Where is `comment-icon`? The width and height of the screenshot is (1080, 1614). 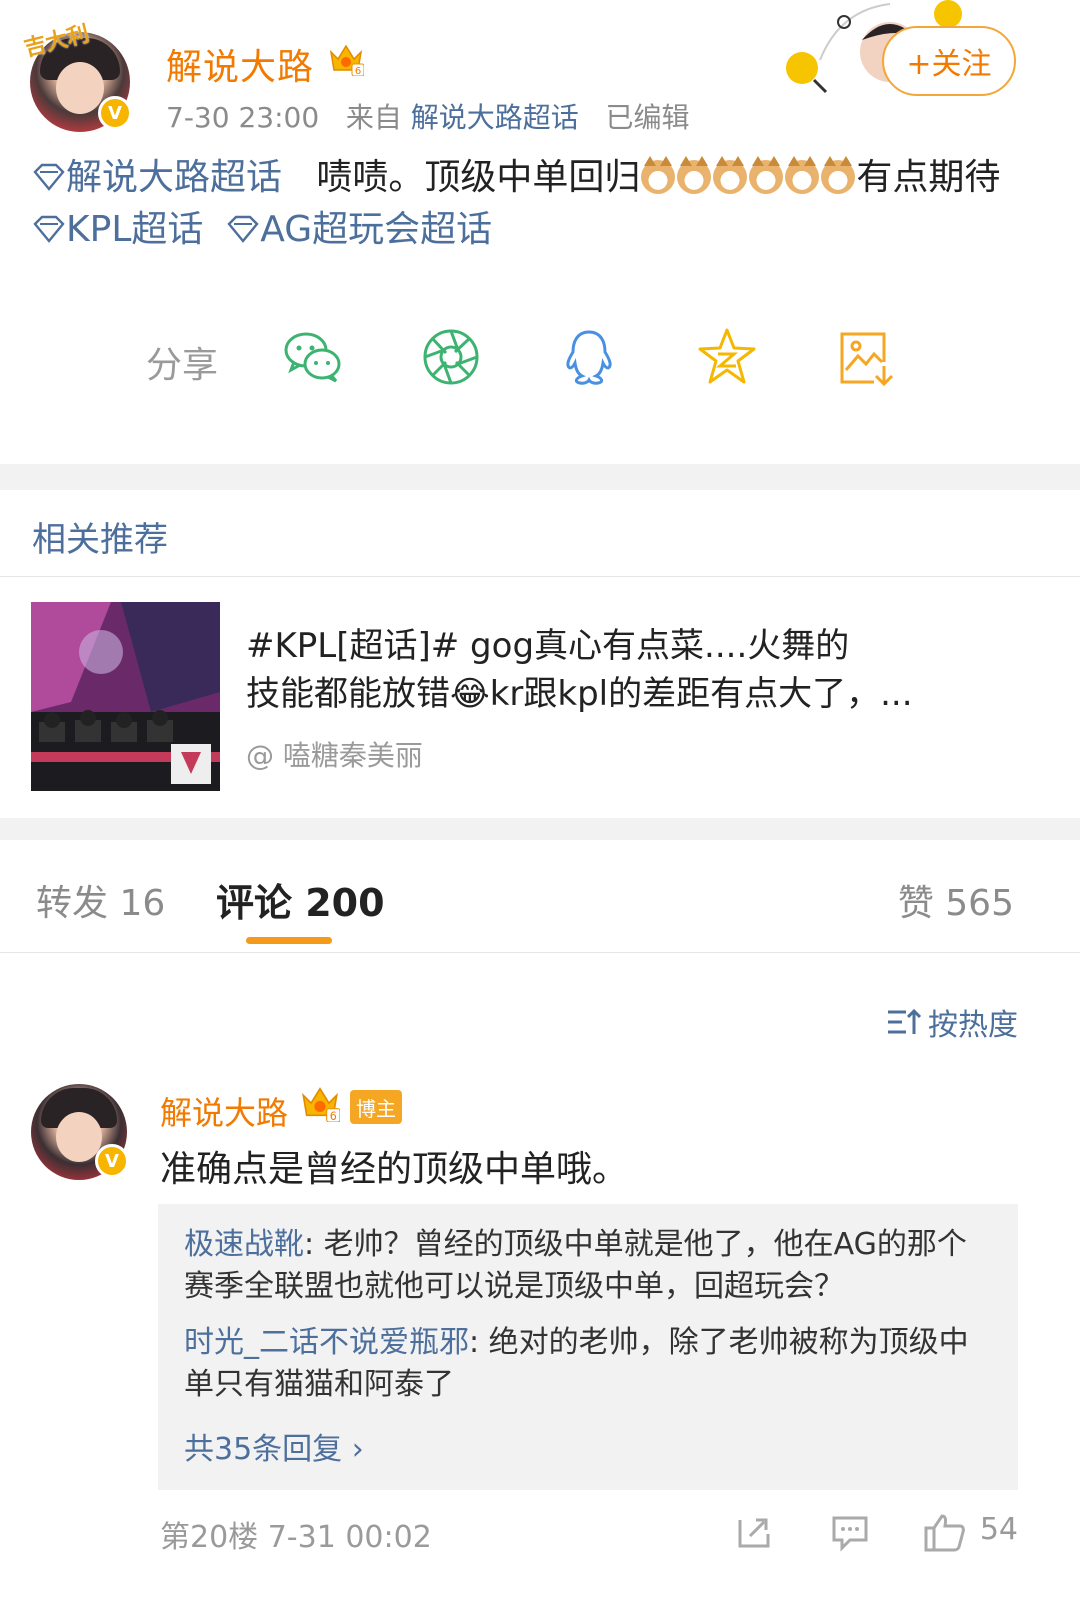
comment-icon is located at coordinates (850, 1532).